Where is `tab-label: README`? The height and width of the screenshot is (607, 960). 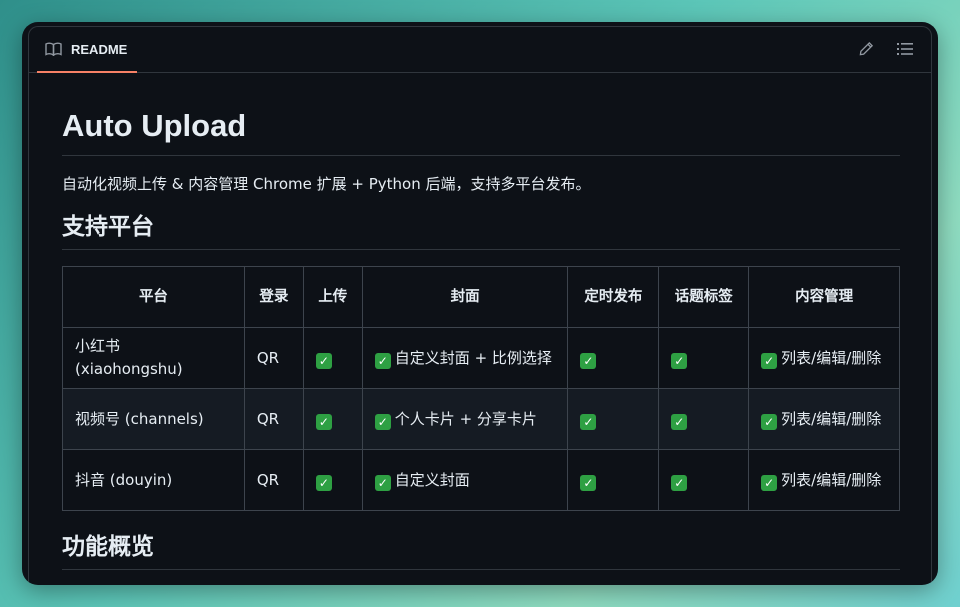
tab-label: README is located at coordinates (99, 49).